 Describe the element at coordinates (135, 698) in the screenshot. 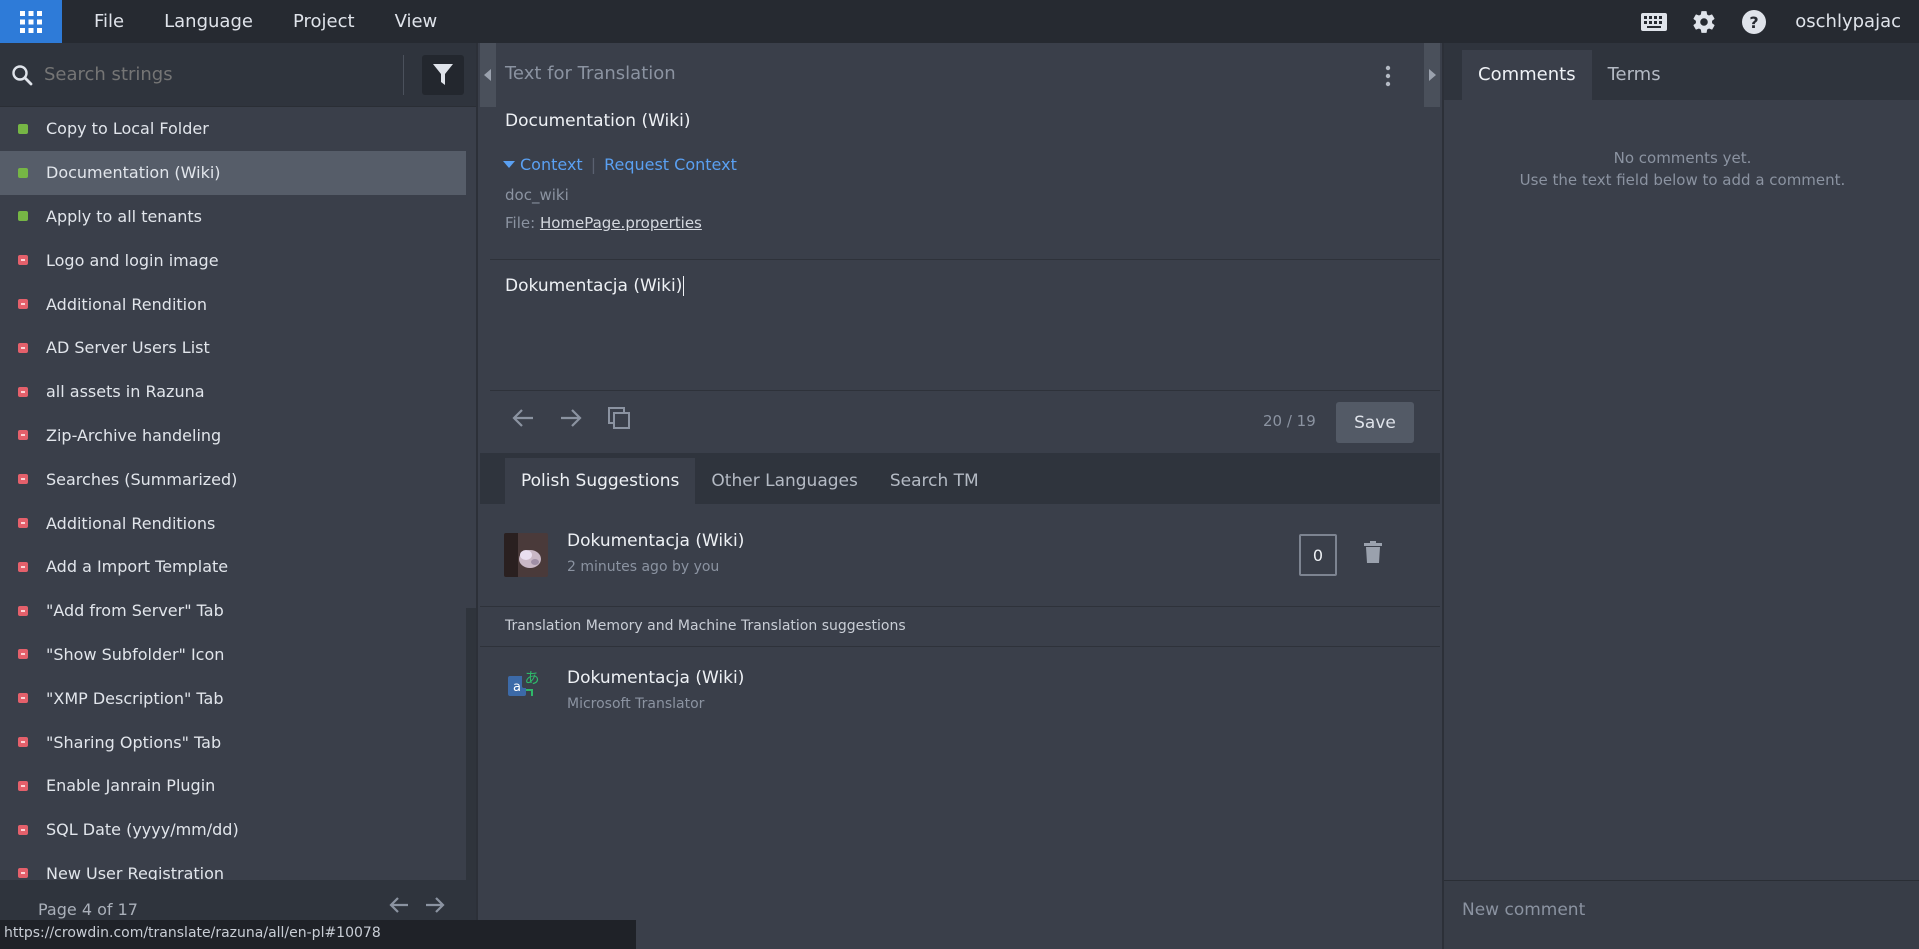

I see `string-list-item-label: "XMP Description" Tab` at that location.